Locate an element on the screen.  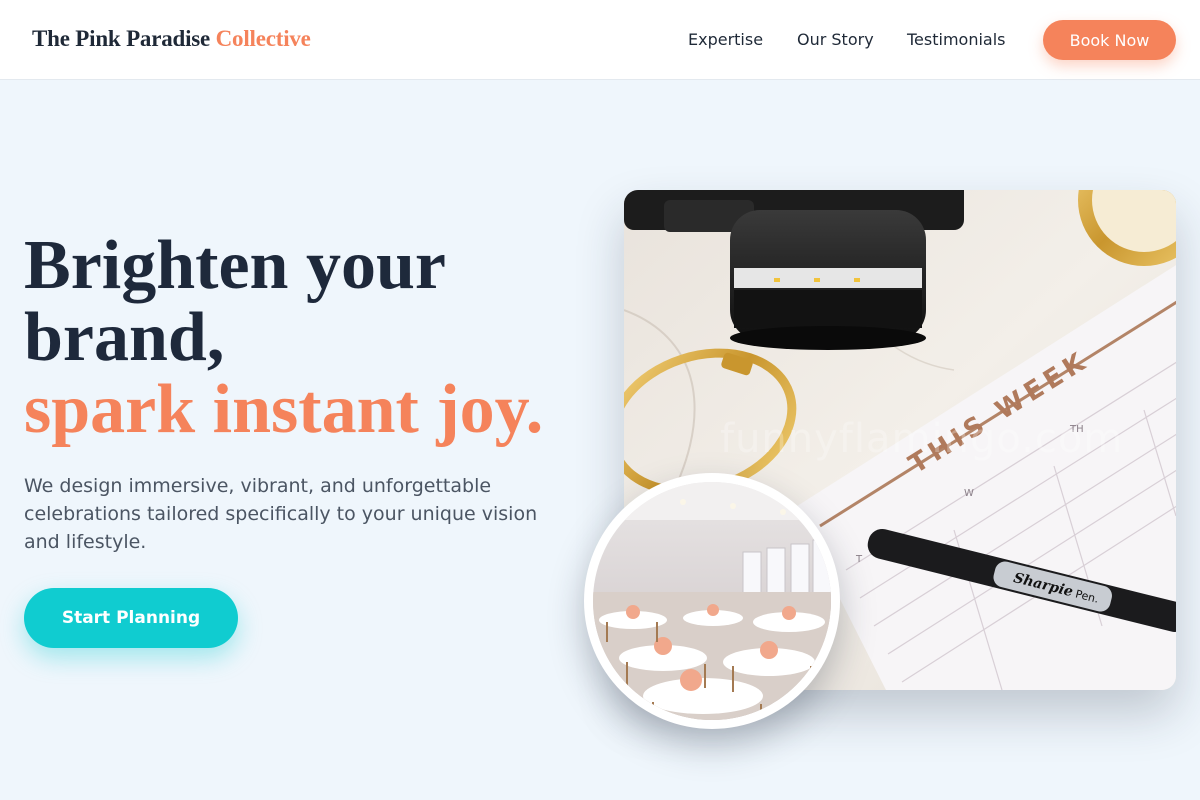
planner-day-t: T is located at coordinates (859, 559).